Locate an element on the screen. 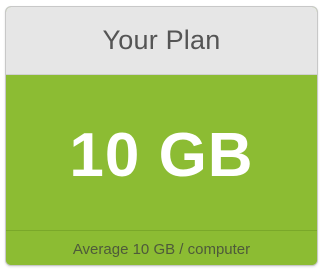 The image size is (325, 271). plan-footer: Average 10 GB / computer is located at coordinates (161, 247).